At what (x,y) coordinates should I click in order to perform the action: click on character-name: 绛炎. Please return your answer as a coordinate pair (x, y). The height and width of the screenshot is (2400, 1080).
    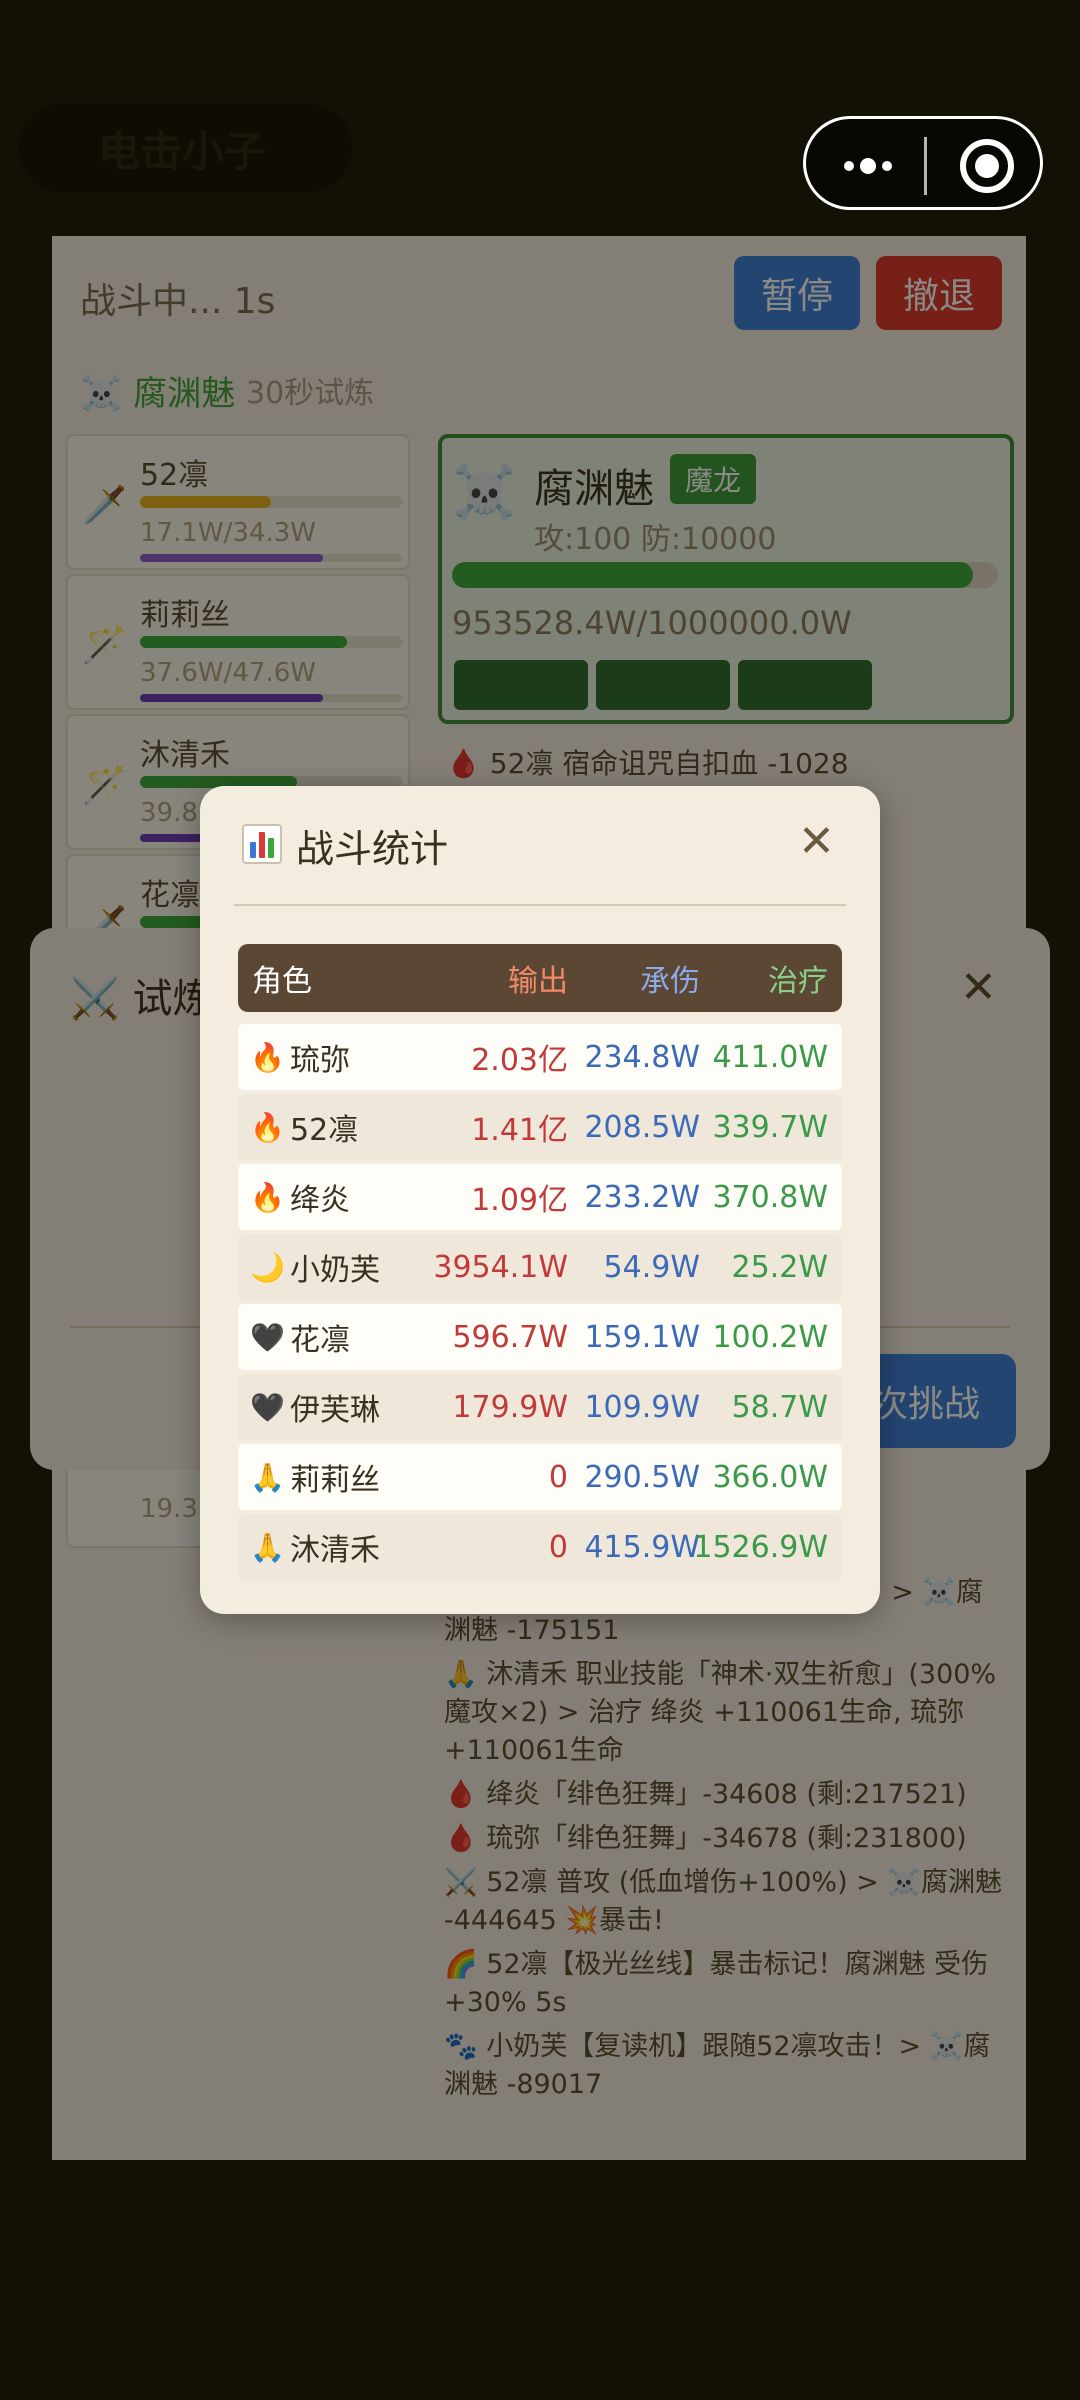
    Looking at the image, I should click on (320, 1200).